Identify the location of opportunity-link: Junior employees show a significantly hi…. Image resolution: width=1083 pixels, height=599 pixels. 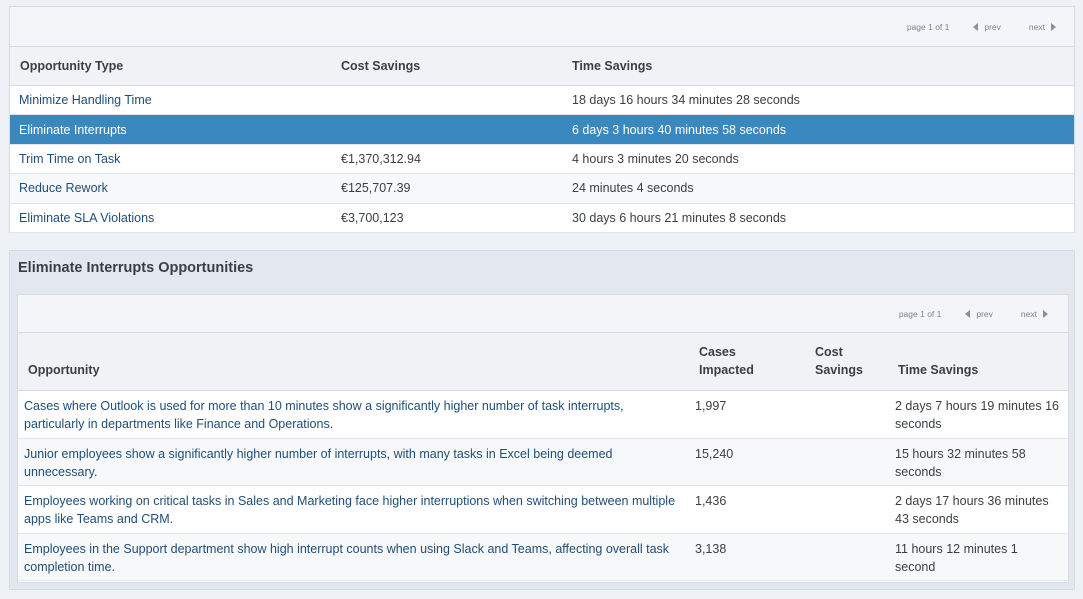
(318, 463).